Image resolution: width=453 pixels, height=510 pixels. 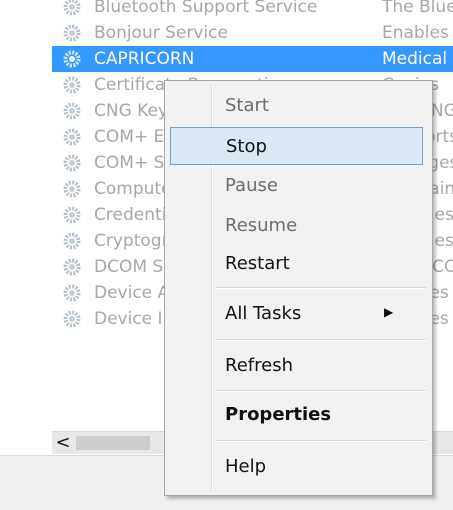 I want to click on menu-item-label: All Tasks, so click(x=263, y=313).